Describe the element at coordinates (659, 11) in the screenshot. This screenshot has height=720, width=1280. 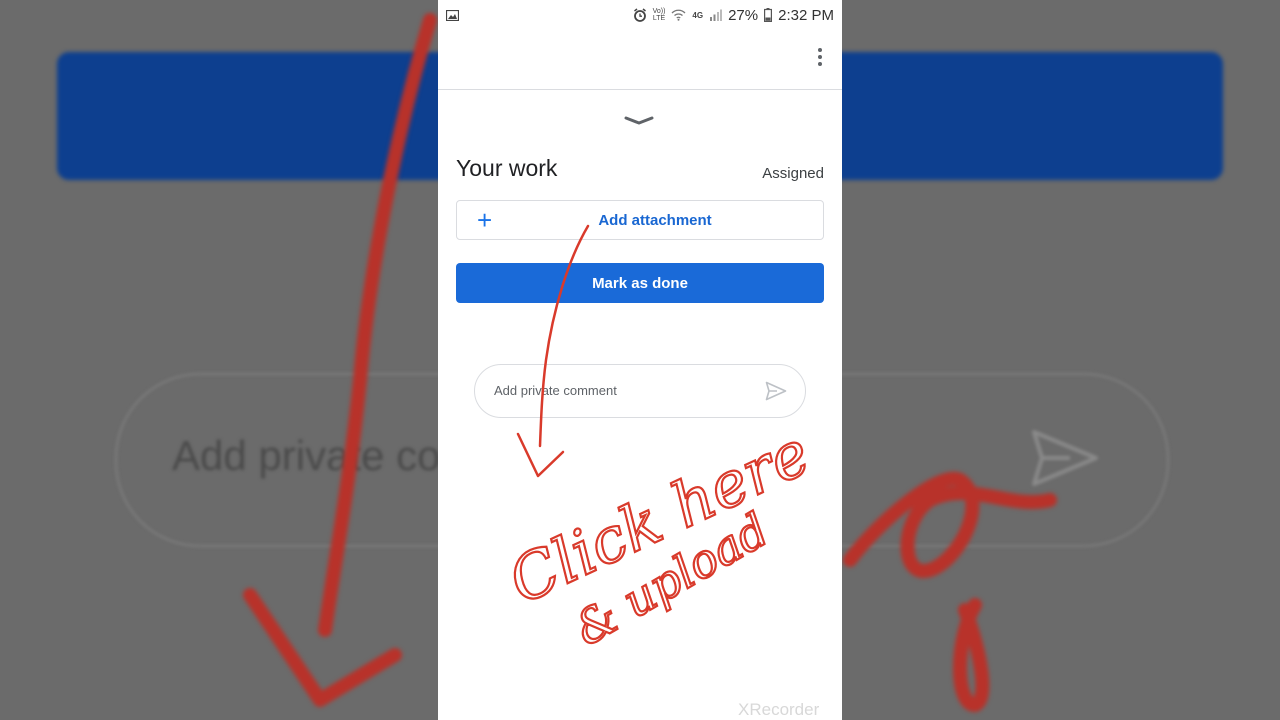
I see `volte-top-text: Vo))` at that location.